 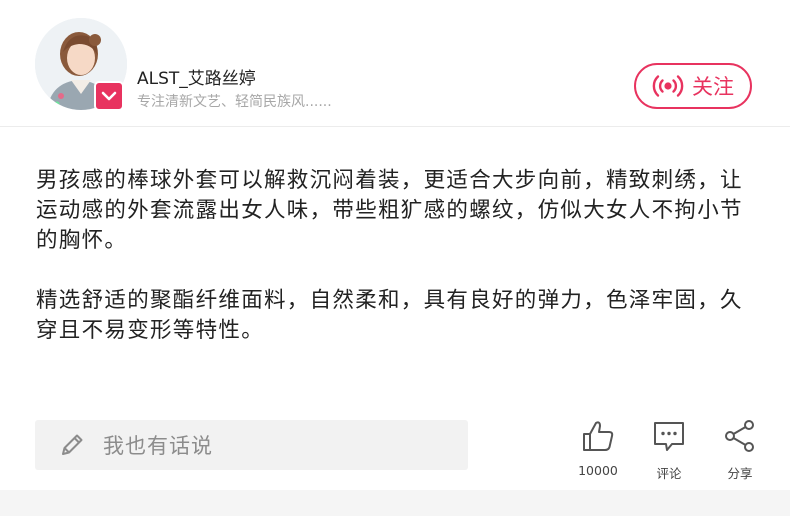 What do you see at coordinates (395, 126) in the screenshot?
I see `header-divider` at bounding box center [395, 126].